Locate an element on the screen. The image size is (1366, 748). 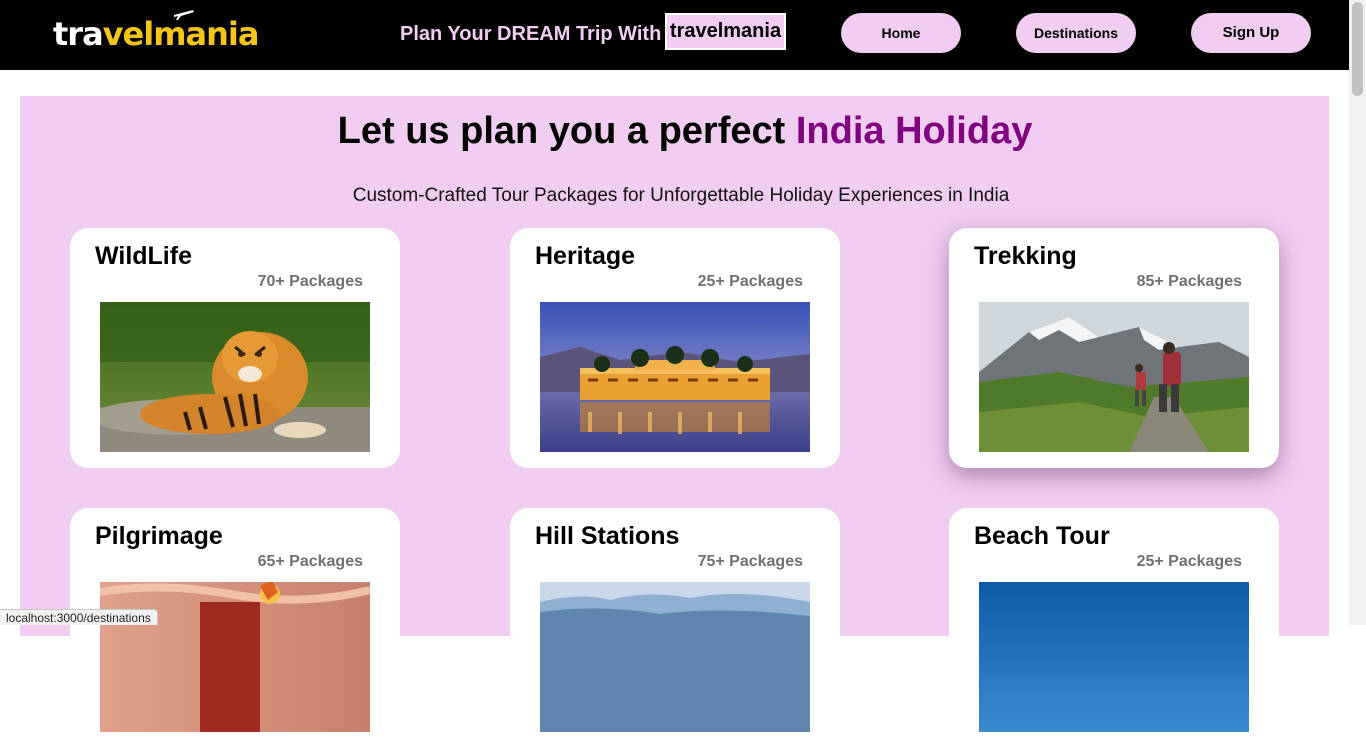
category-card-wildlife: WildLife 70+ Packages is located at coordinates (235, 348).